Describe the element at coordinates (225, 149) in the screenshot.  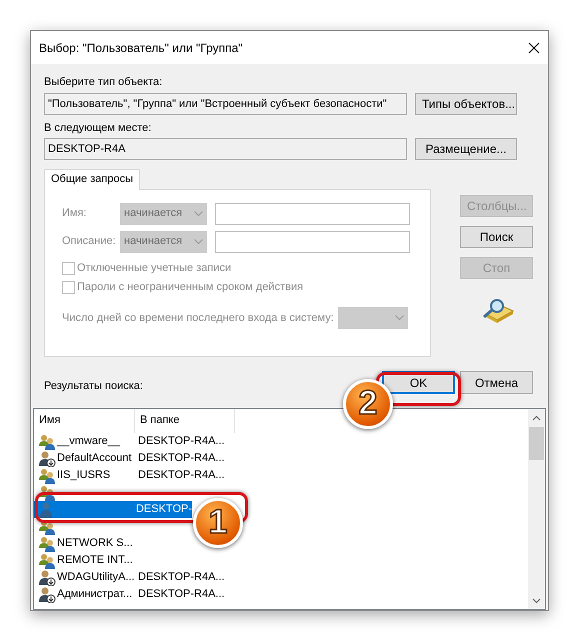
I see `readonly-field: DESKTOP-R4A` at that location.